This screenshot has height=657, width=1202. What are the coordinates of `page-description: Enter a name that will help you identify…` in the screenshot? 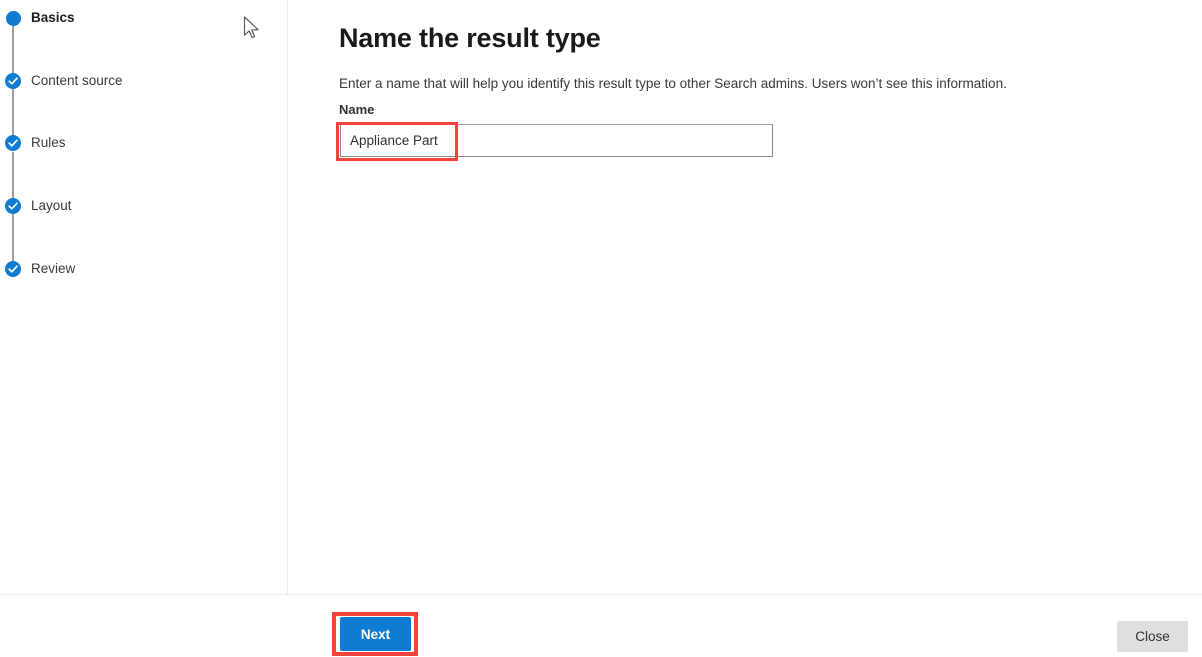 It's located at (673, 83).